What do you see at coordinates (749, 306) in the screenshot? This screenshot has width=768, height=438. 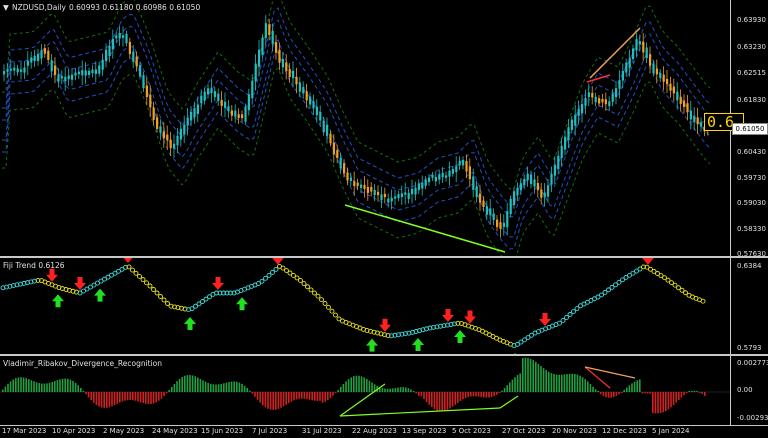 I see `fiji-axis` at bounding box center [749, 306].